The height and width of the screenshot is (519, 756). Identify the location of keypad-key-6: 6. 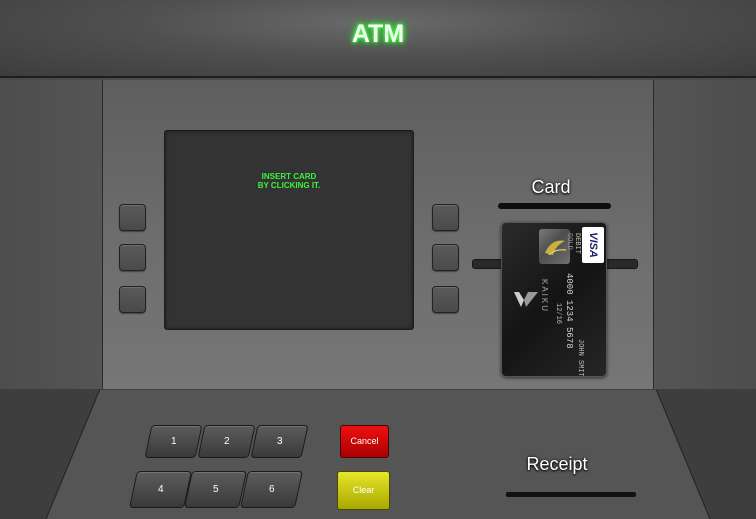
(271, 489).